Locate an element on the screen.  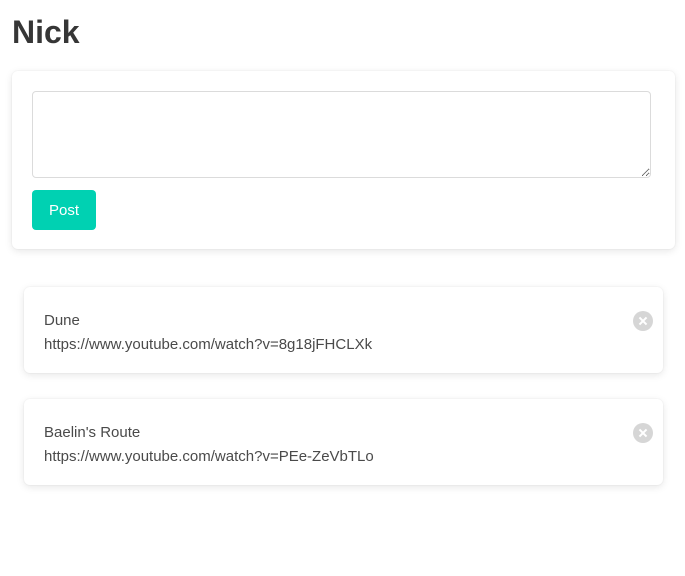
post-title: Dune is located at coordinates (62, 320).